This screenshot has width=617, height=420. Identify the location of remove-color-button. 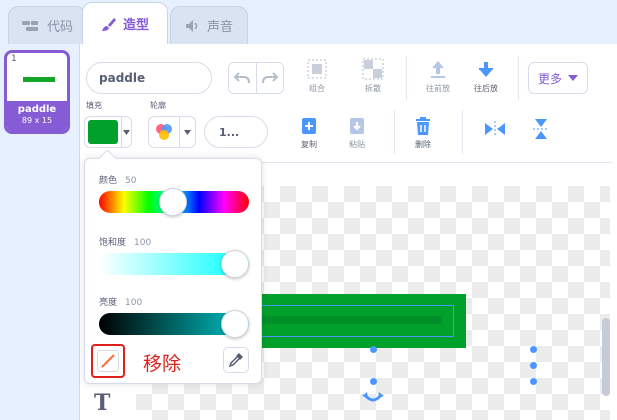
(108, 361).